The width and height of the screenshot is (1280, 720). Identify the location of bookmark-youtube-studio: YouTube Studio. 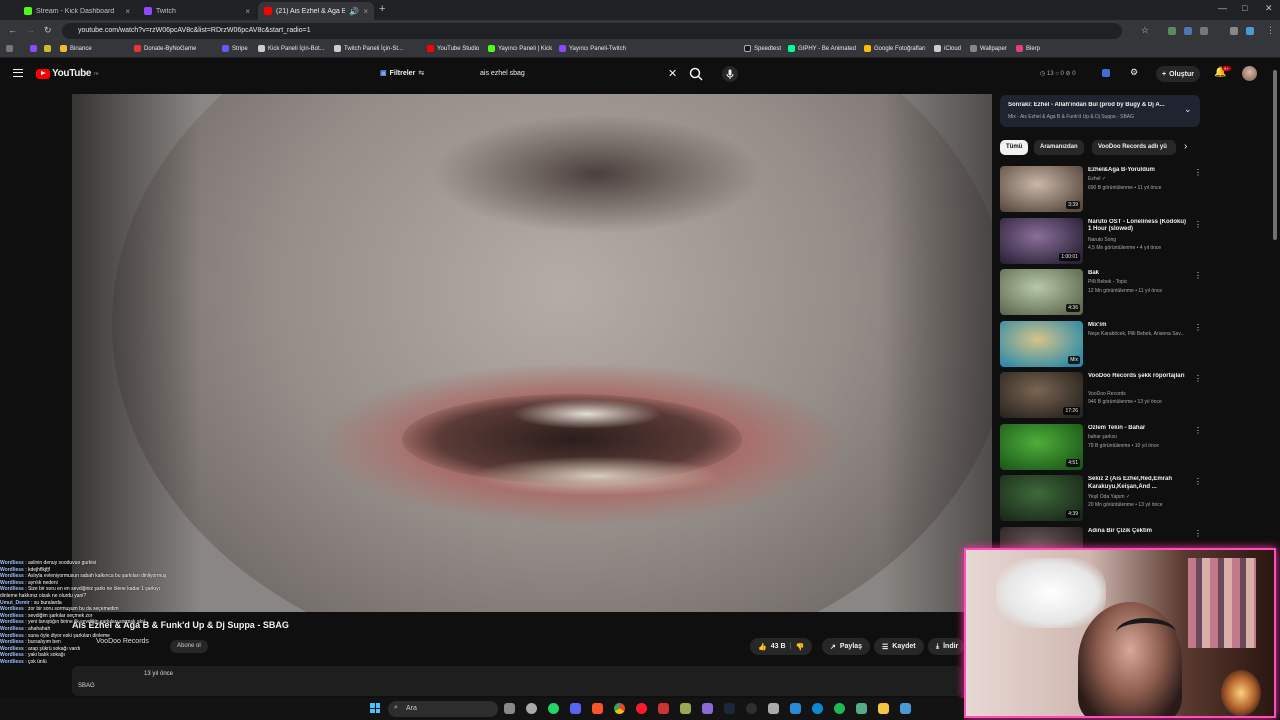
(453, 48).